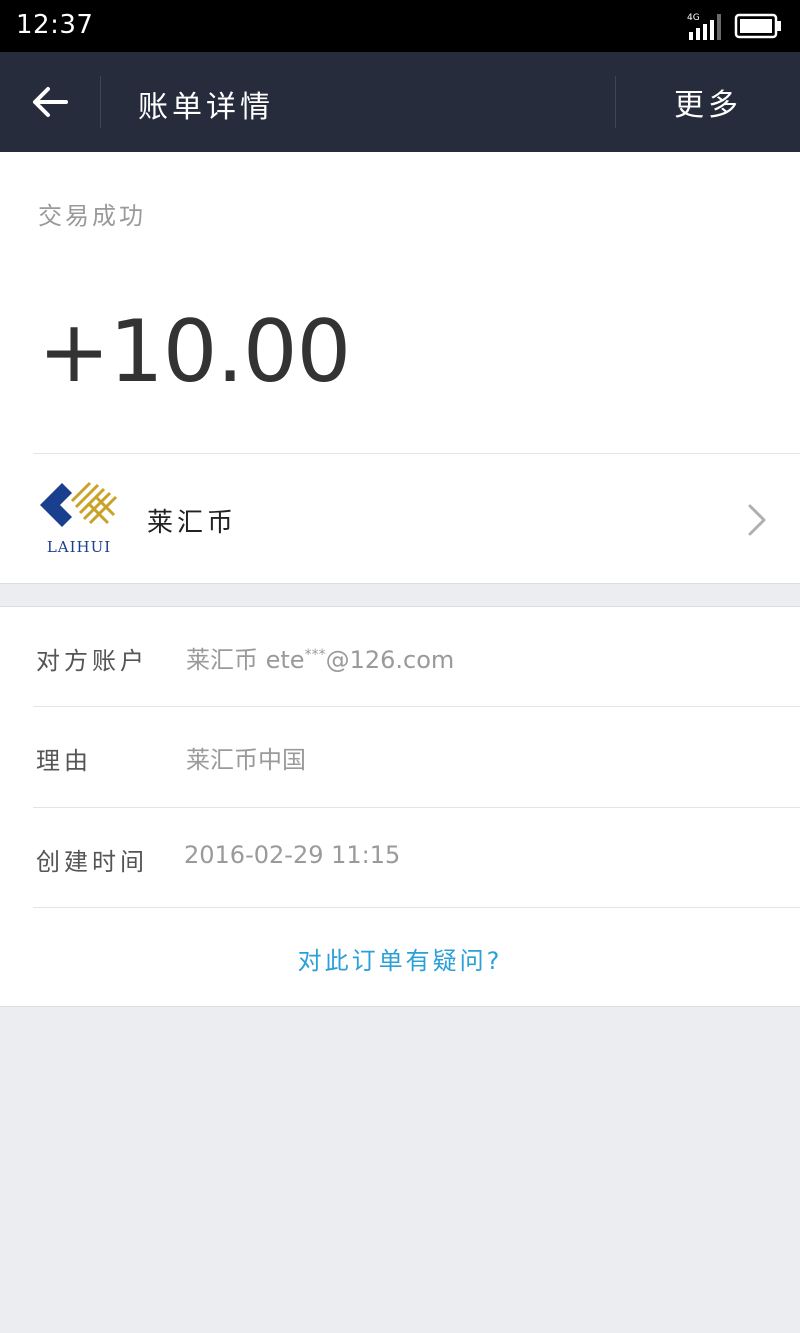 Image resolution: width=800 pixels, height=1333 pixels. I want to click on detail-label: 对方账户, so click(92, 661).